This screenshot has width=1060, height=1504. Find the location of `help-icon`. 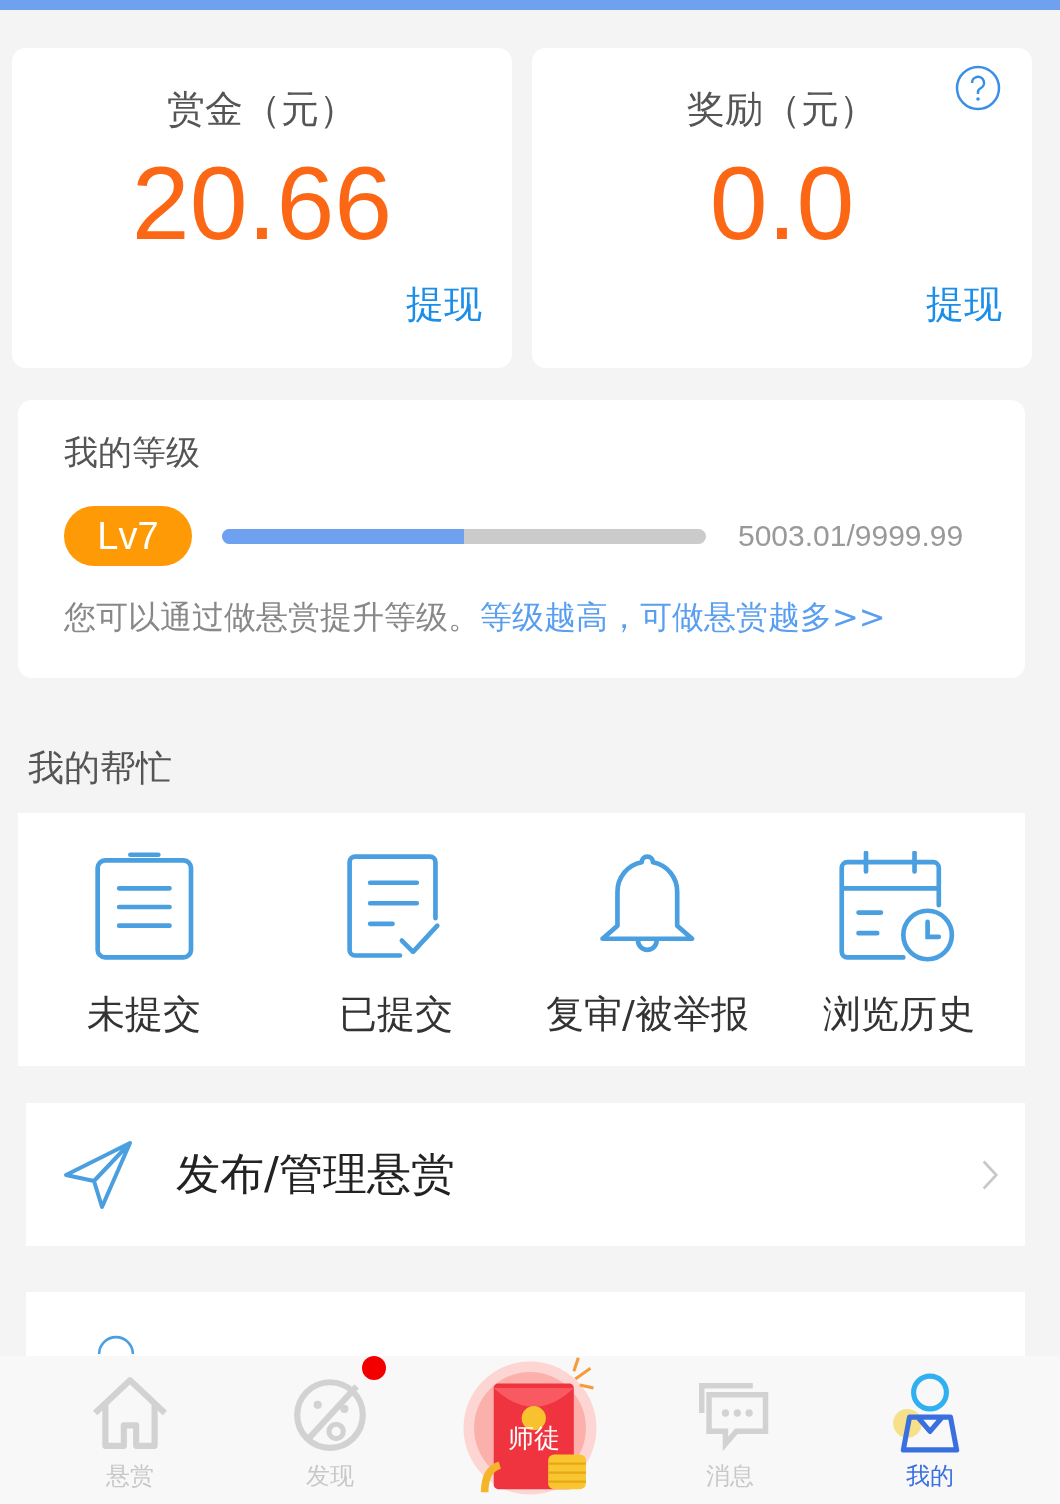

help-icon is located at coordinates (978, 88).